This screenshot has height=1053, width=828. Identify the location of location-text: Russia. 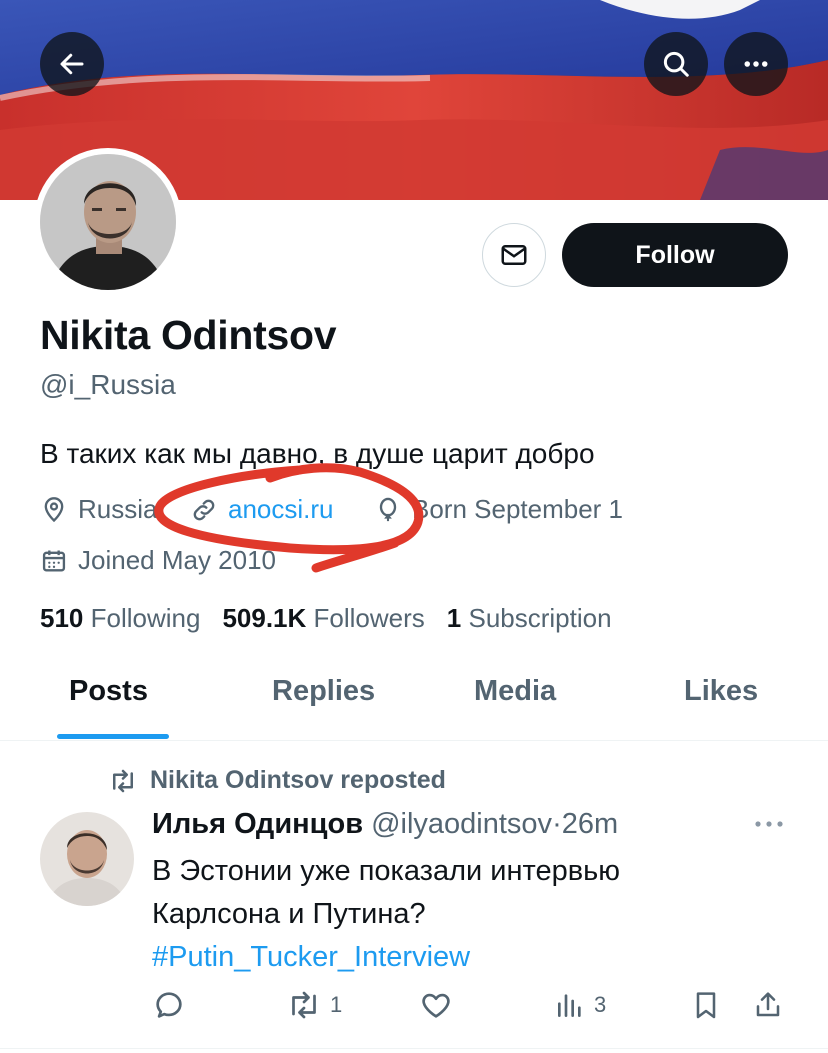
(118, 509).